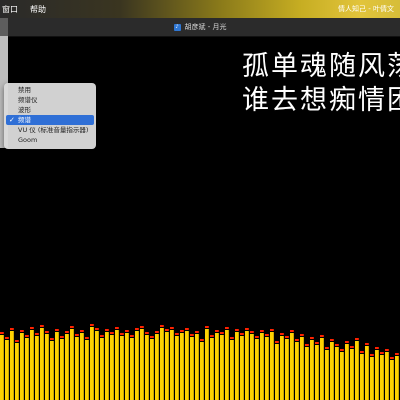 The image size is (400, 400). What do you see at coordinates (321, 84) in the screenshot?
I see `lyrics-display: 孤单魂随风荡 谁去想痴情困` at bounding box center [321, 84].